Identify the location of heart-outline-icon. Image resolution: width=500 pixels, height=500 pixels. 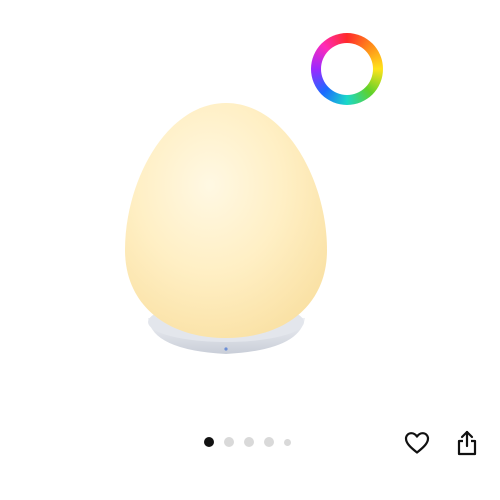
(417, 443).